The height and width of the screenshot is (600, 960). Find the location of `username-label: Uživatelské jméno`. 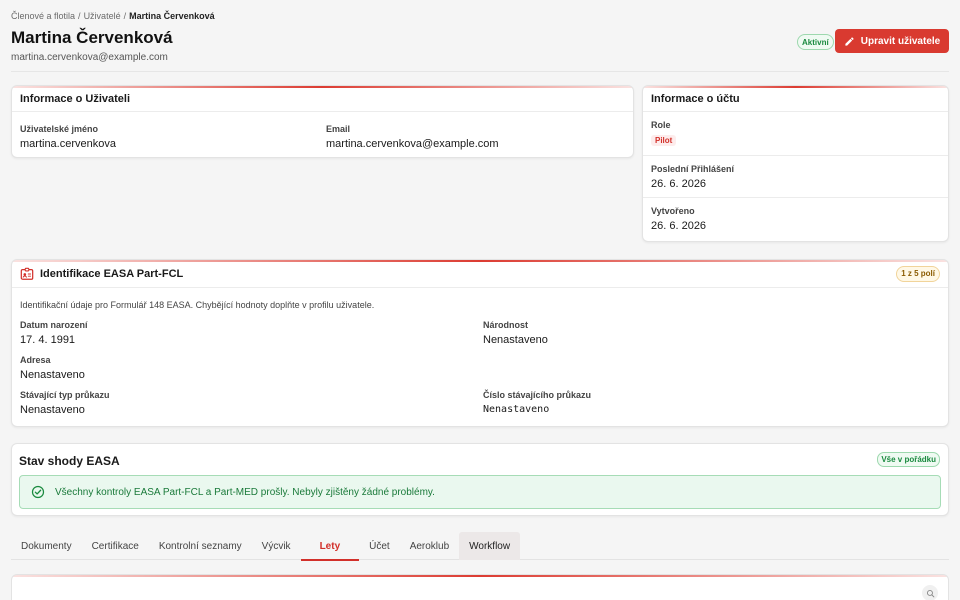

username-label: Uživatelské jméno is located at coordinates (59, 129).